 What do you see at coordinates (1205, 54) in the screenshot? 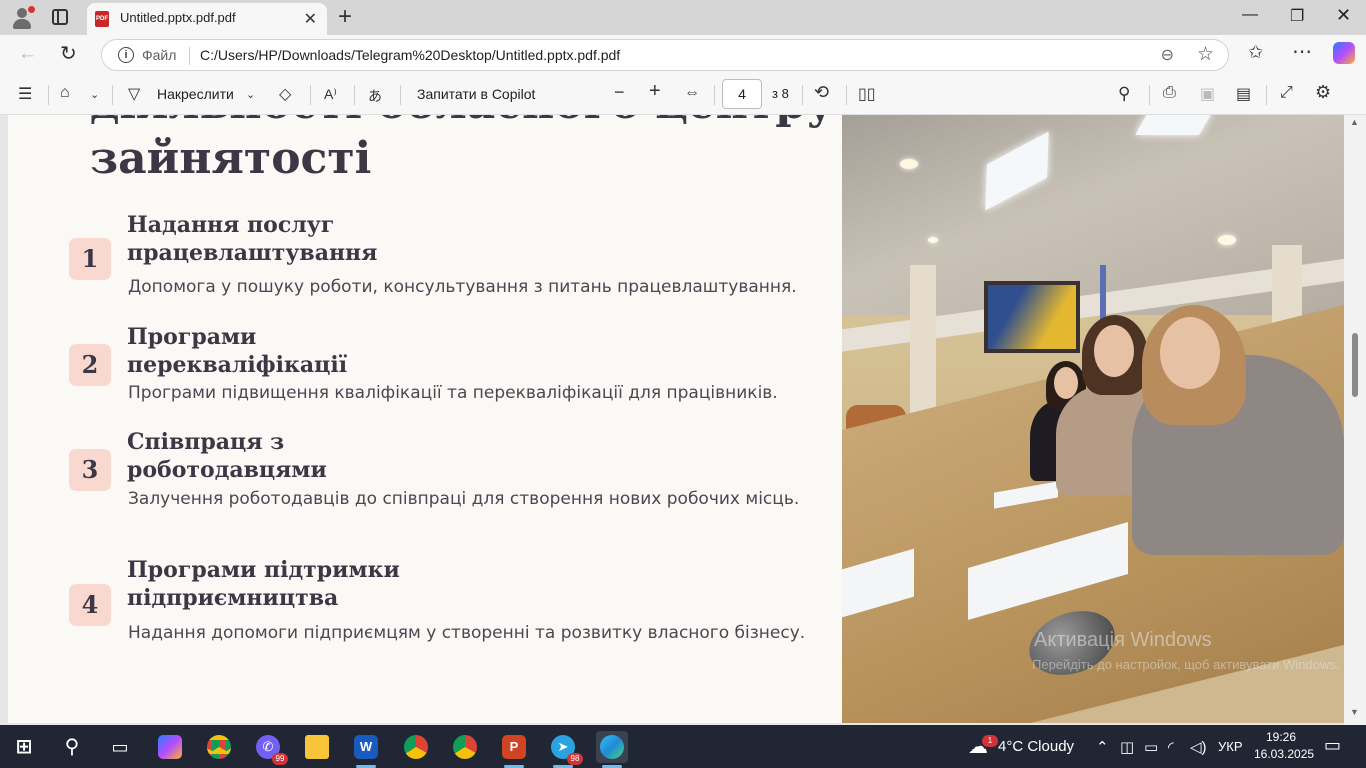
I see `favorite-star-icon: ☆` at bounding box center [1205, 54].